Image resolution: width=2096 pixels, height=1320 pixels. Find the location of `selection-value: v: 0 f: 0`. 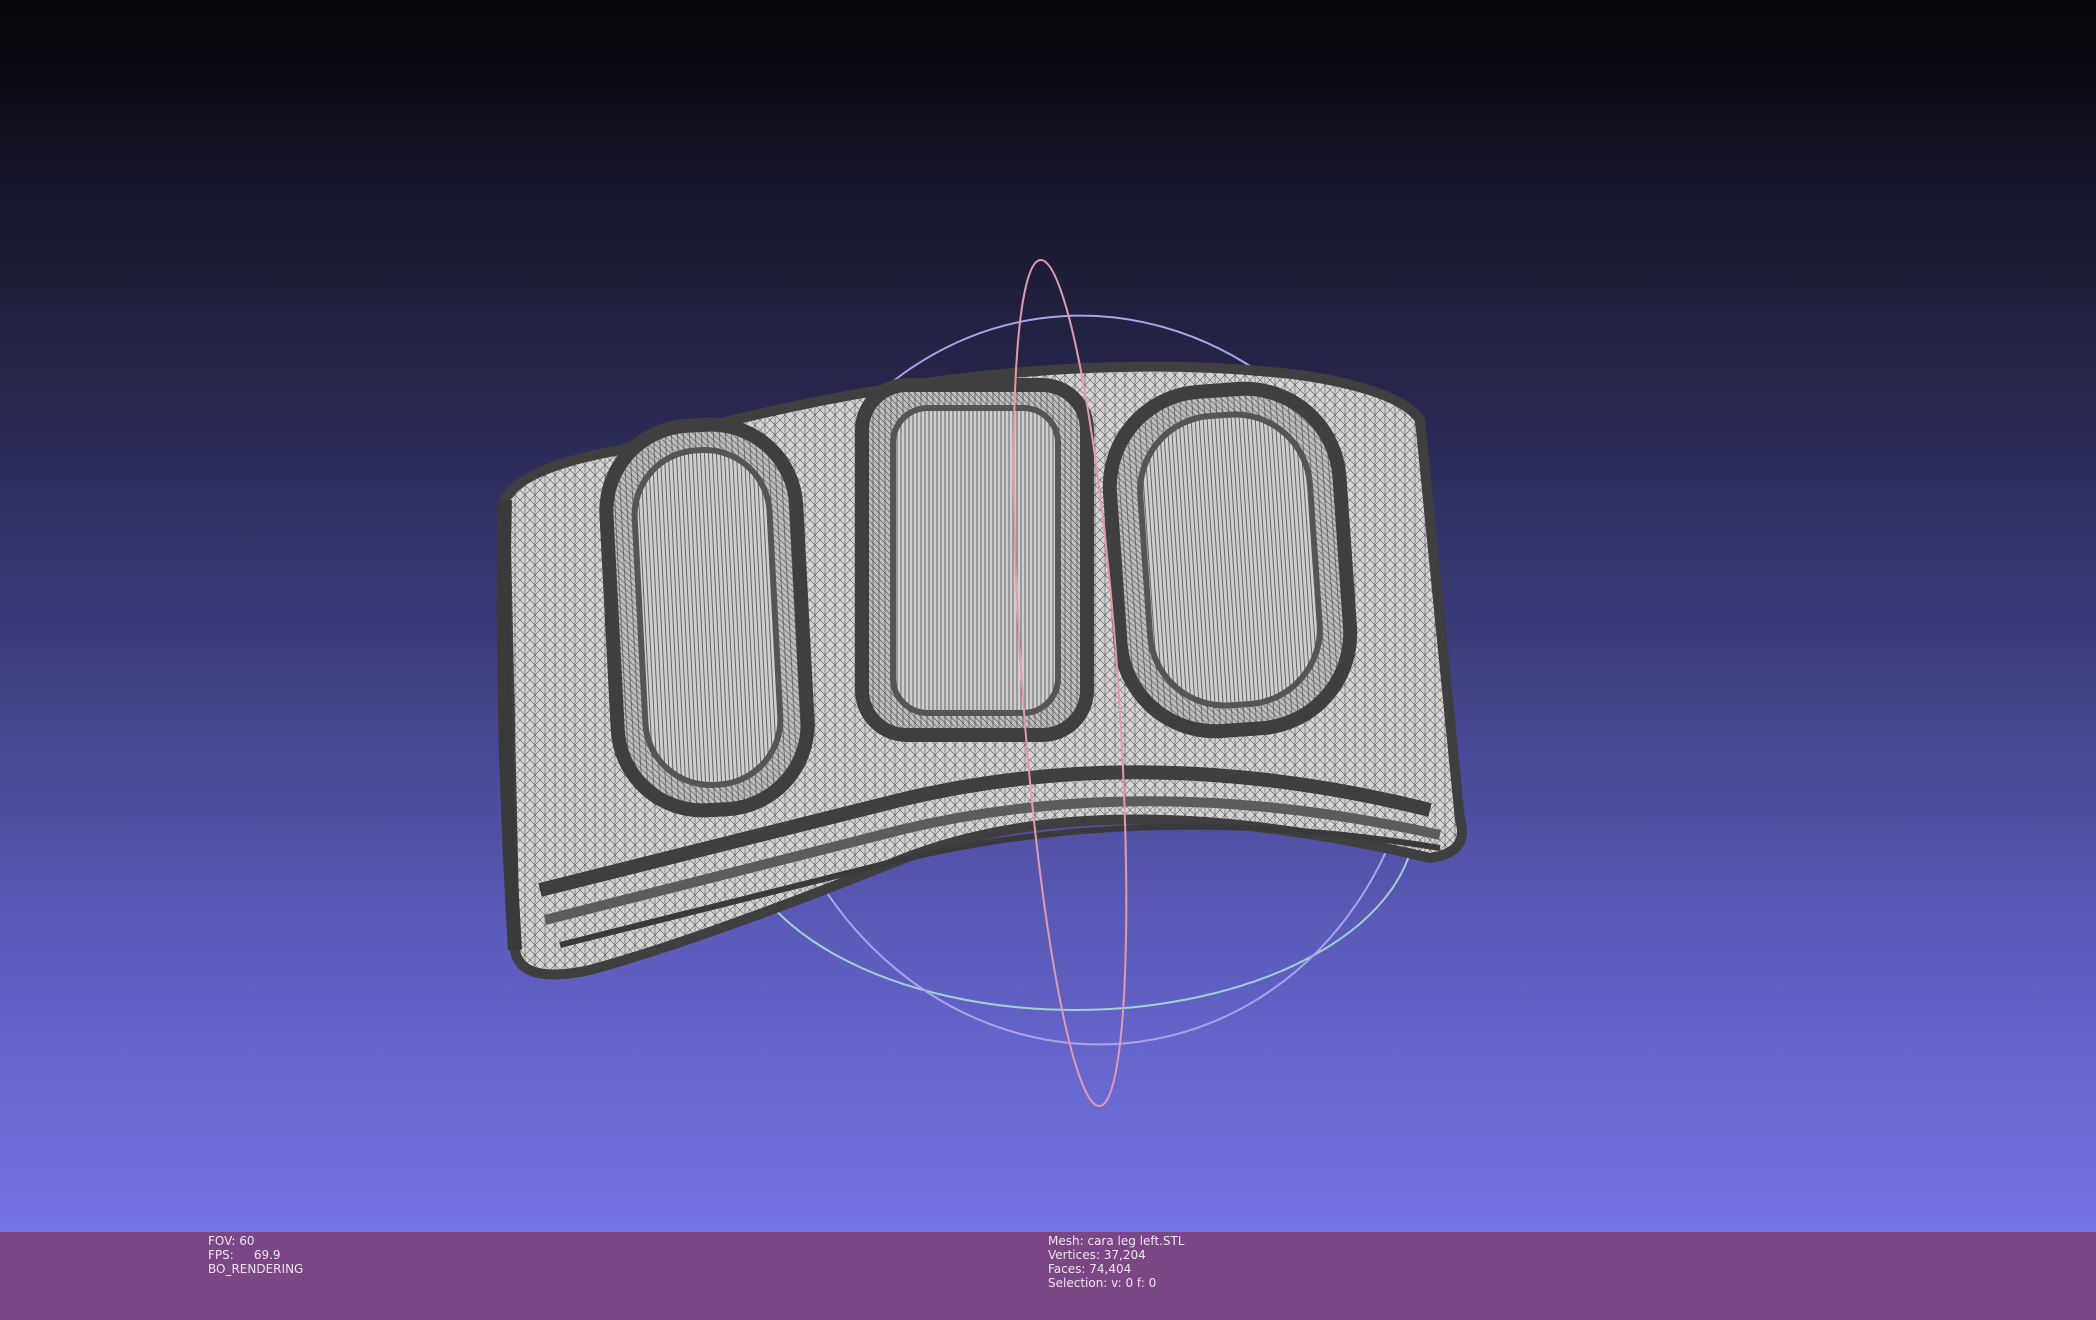

selection-value: v: 0 f: 0 is located at coordinates (1134, 1283).